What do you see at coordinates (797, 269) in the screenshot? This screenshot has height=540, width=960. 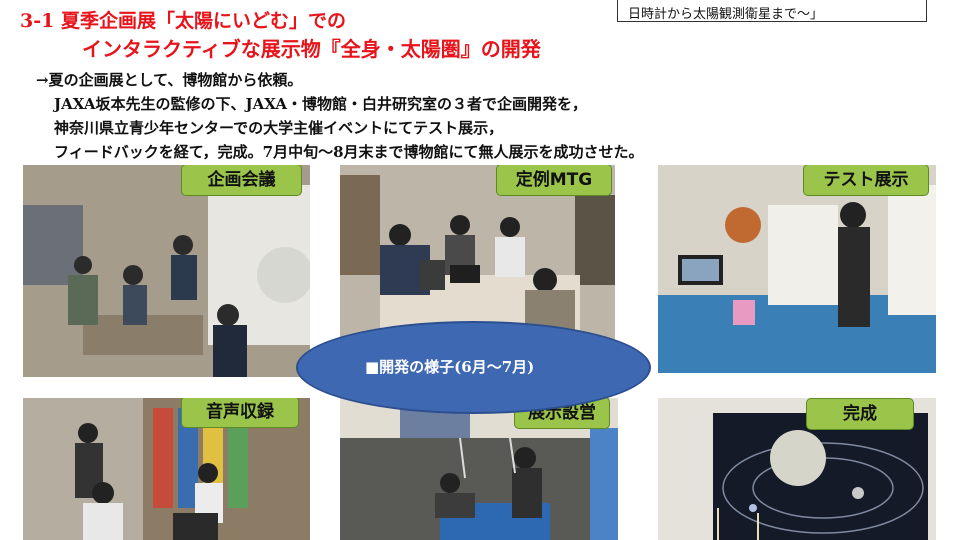 I see `photo-test-exhibition: テスト展示` at bounding box center [797, 269].